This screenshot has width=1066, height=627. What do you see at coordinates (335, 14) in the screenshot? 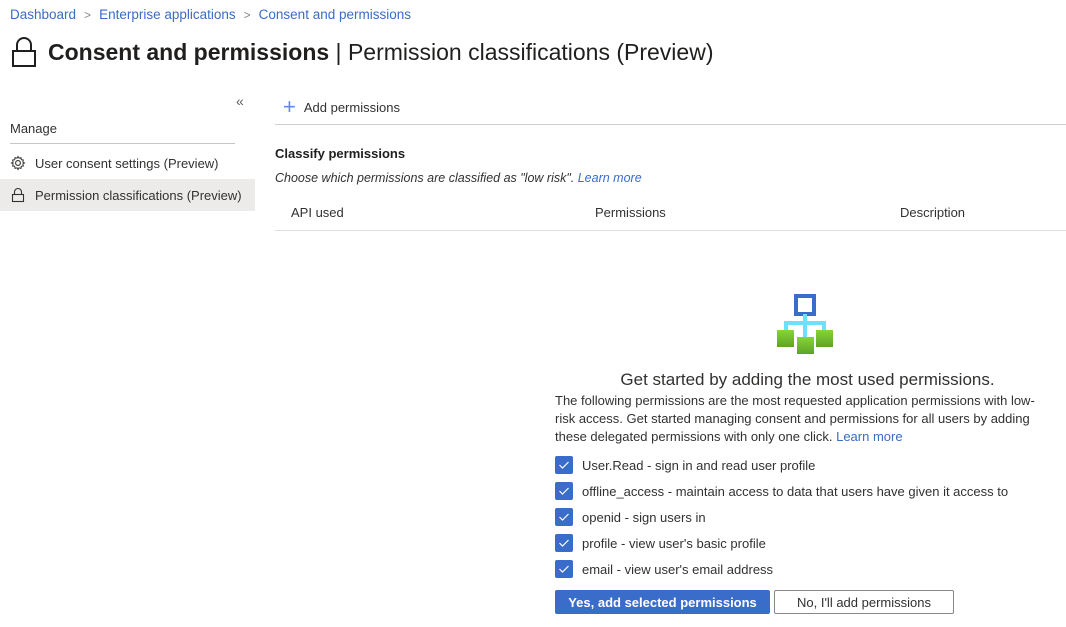
I see `breadcrumb-consent-and-permissions: Consent and permissions` at bounding box center [335, 14].